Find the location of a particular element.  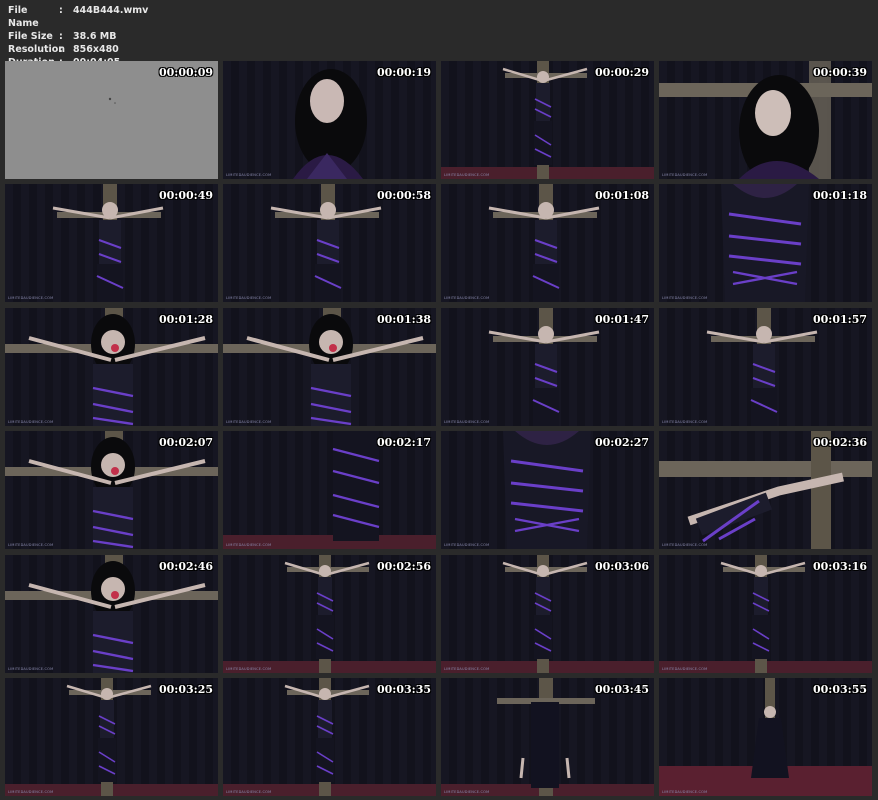

timestamp: 00:03:06 is located at coordinates (621, 566).